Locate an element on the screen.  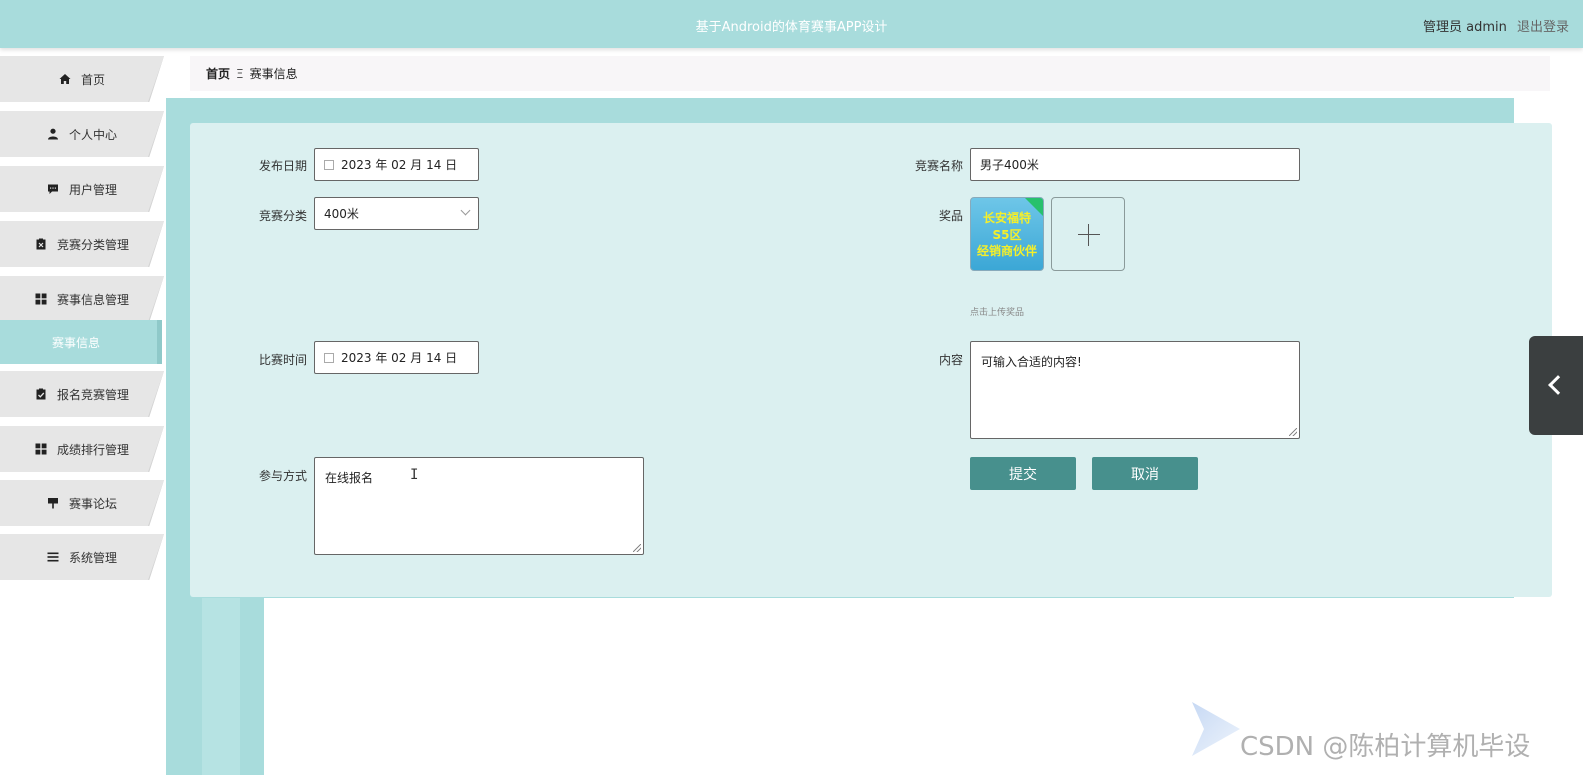
breadcrumb-separator: Ξ is located at coordinates (240, 73).